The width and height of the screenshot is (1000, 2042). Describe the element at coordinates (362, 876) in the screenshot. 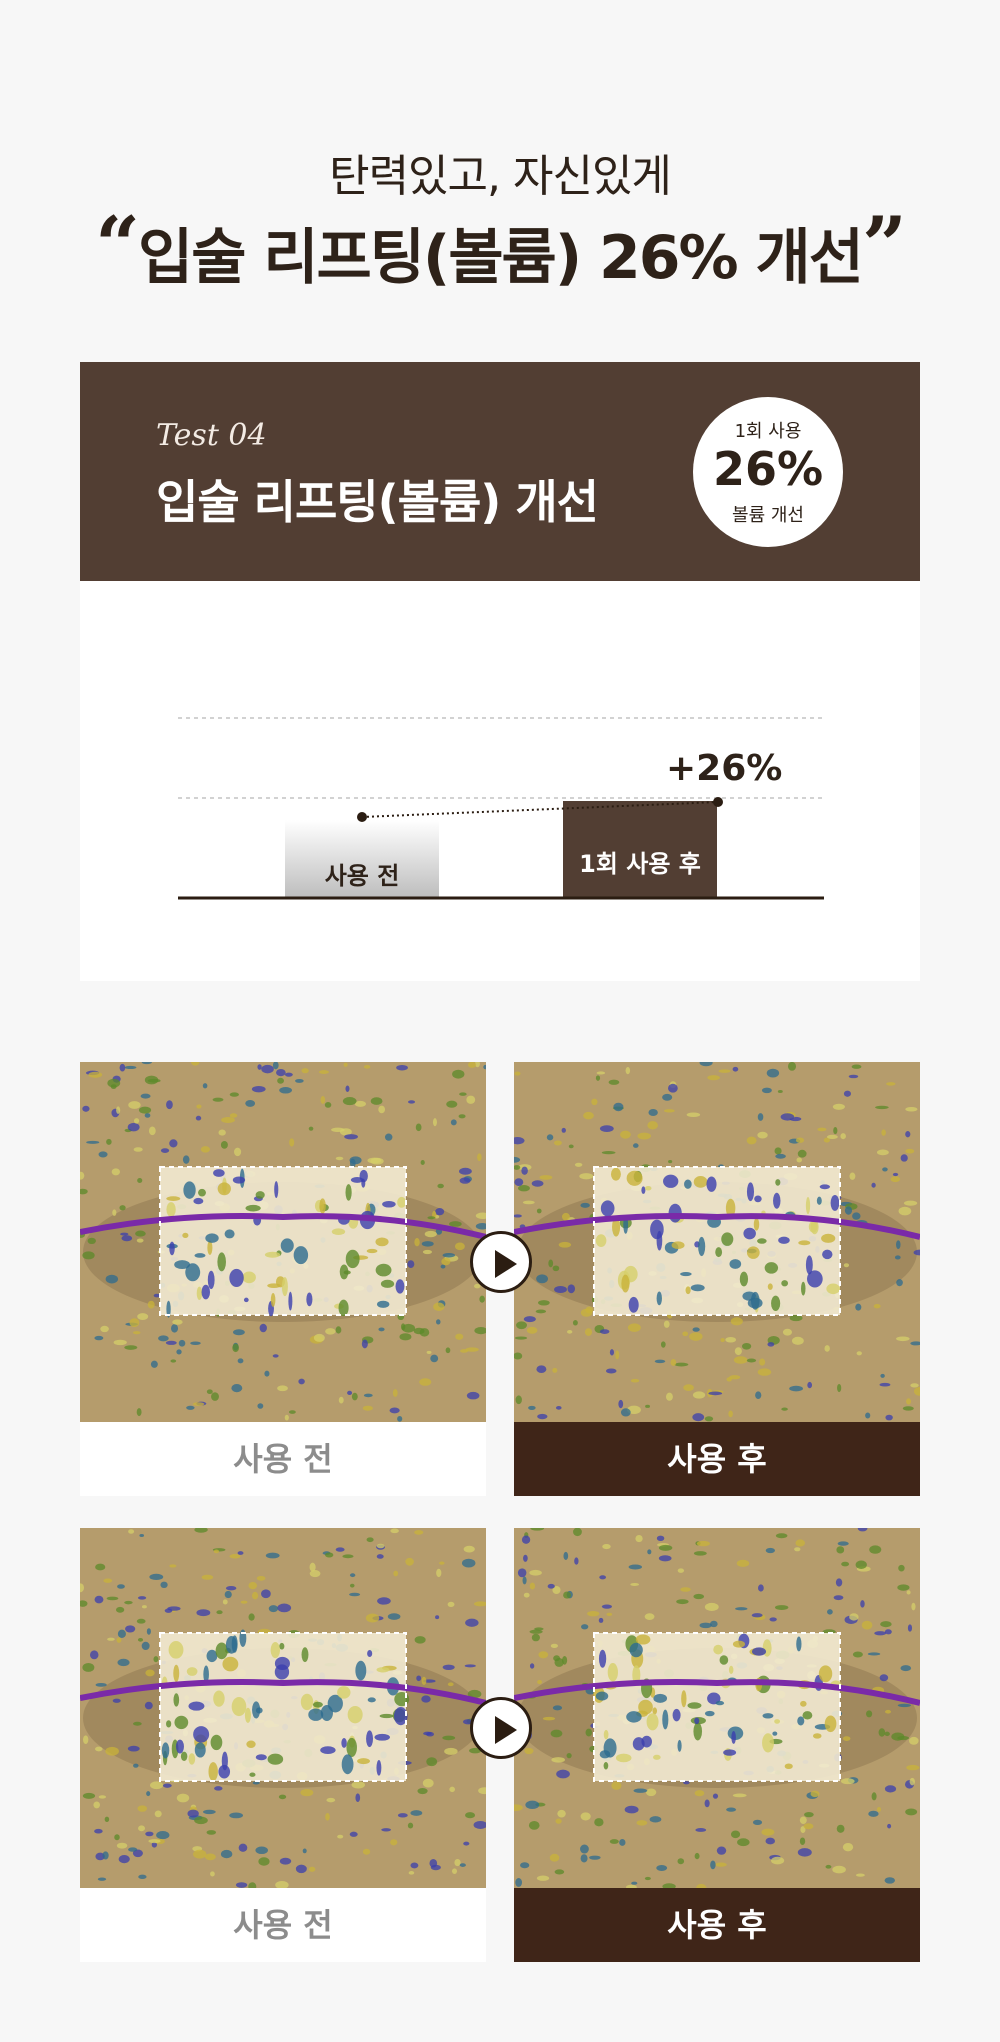

I see `bar-label-before: 사용 전` at that location.